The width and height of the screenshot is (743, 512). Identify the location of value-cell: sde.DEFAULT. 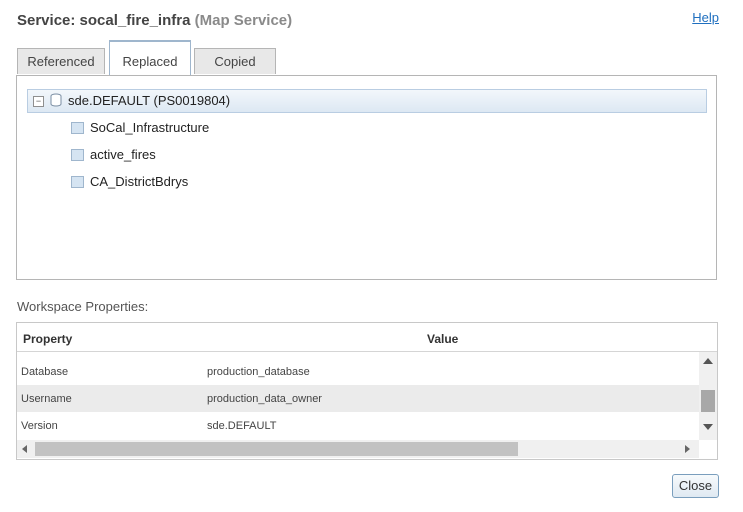
(242, 426).